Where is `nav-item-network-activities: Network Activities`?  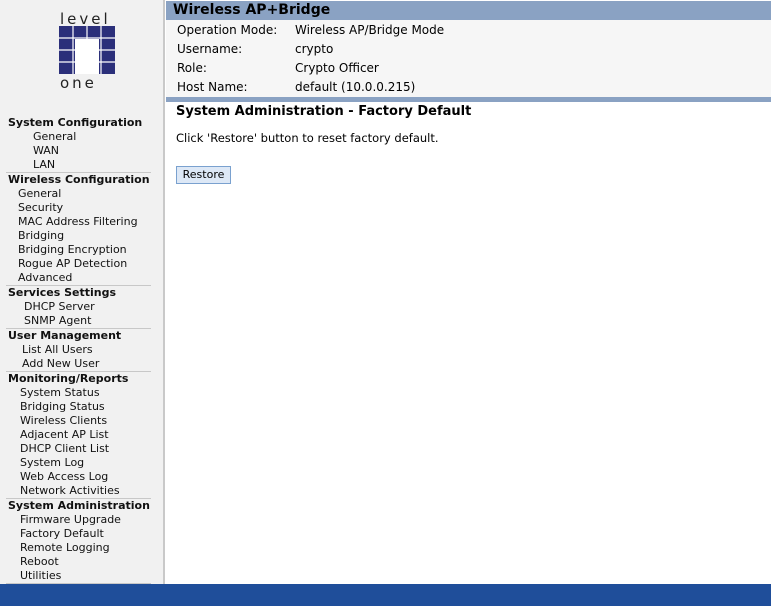
nav-item-network-activities: Network Activities is located at coordinates (82, 491).